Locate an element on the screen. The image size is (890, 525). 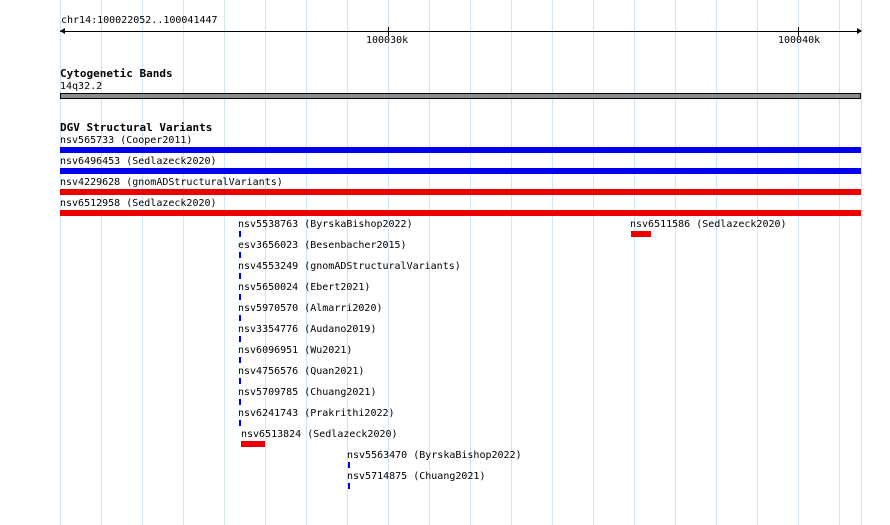
feature-label: nsv5970570 (Almarri2020) is located at coordinates (310, 308).